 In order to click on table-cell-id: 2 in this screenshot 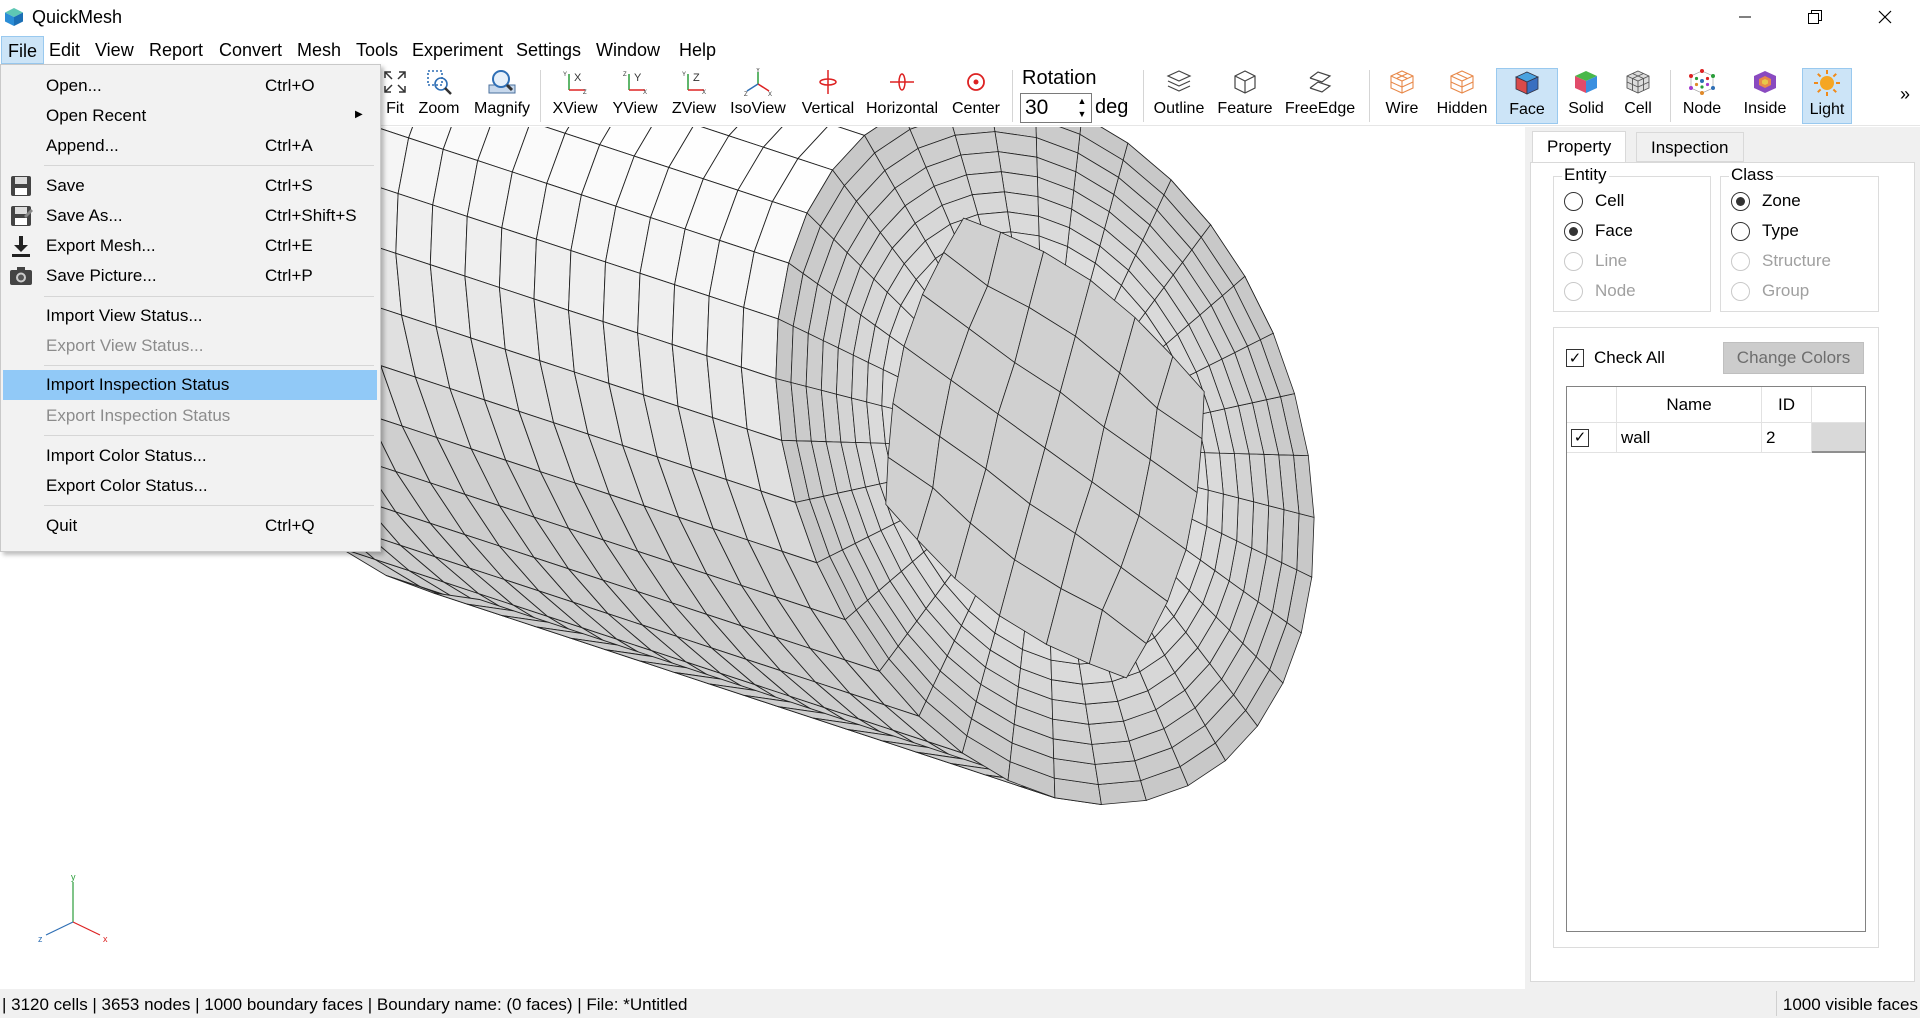, I will do `click(1787, 438)`.